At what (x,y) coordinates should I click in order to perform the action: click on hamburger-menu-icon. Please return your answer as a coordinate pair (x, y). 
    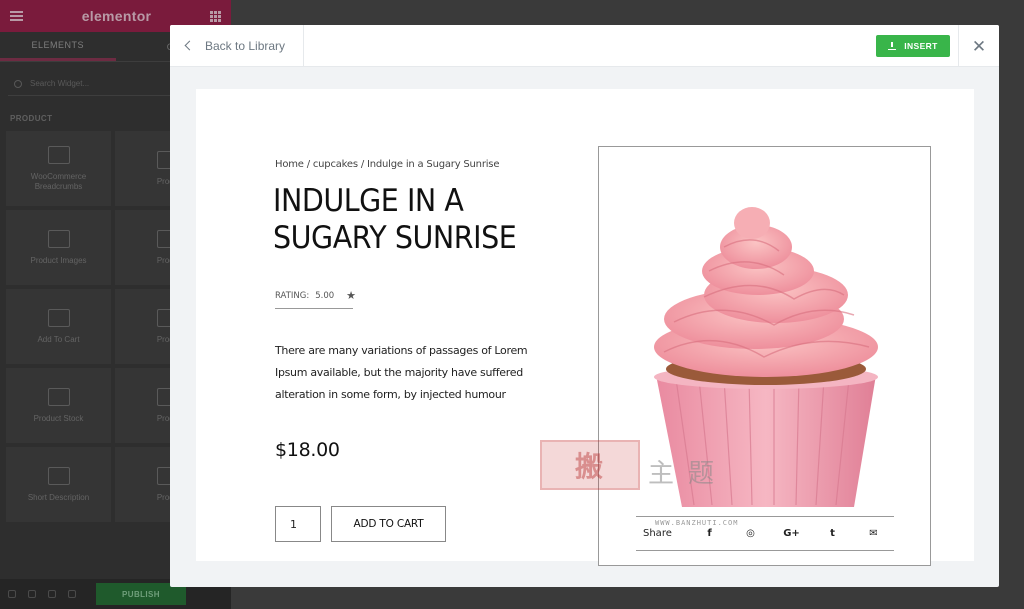
    Looking at the image, I should click on (16, 16).